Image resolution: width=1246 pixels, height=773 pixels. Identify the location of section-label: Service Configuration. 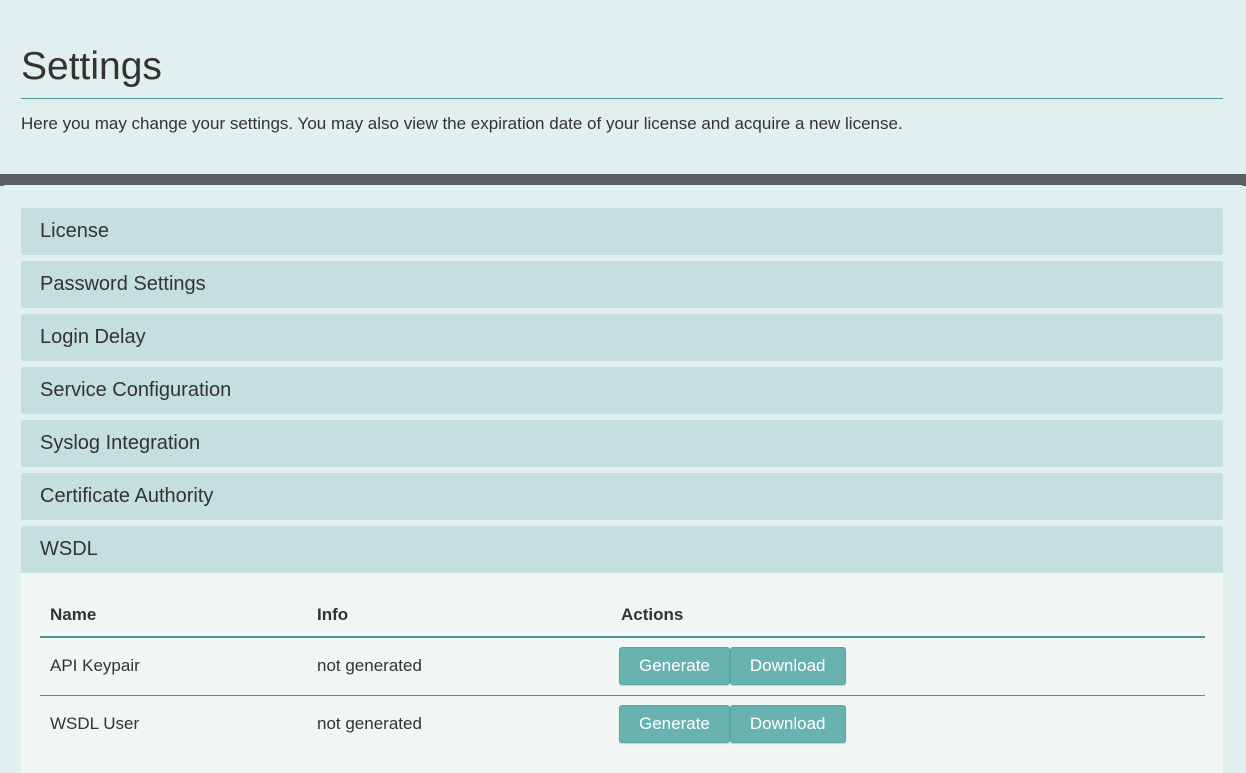
(136, 390).